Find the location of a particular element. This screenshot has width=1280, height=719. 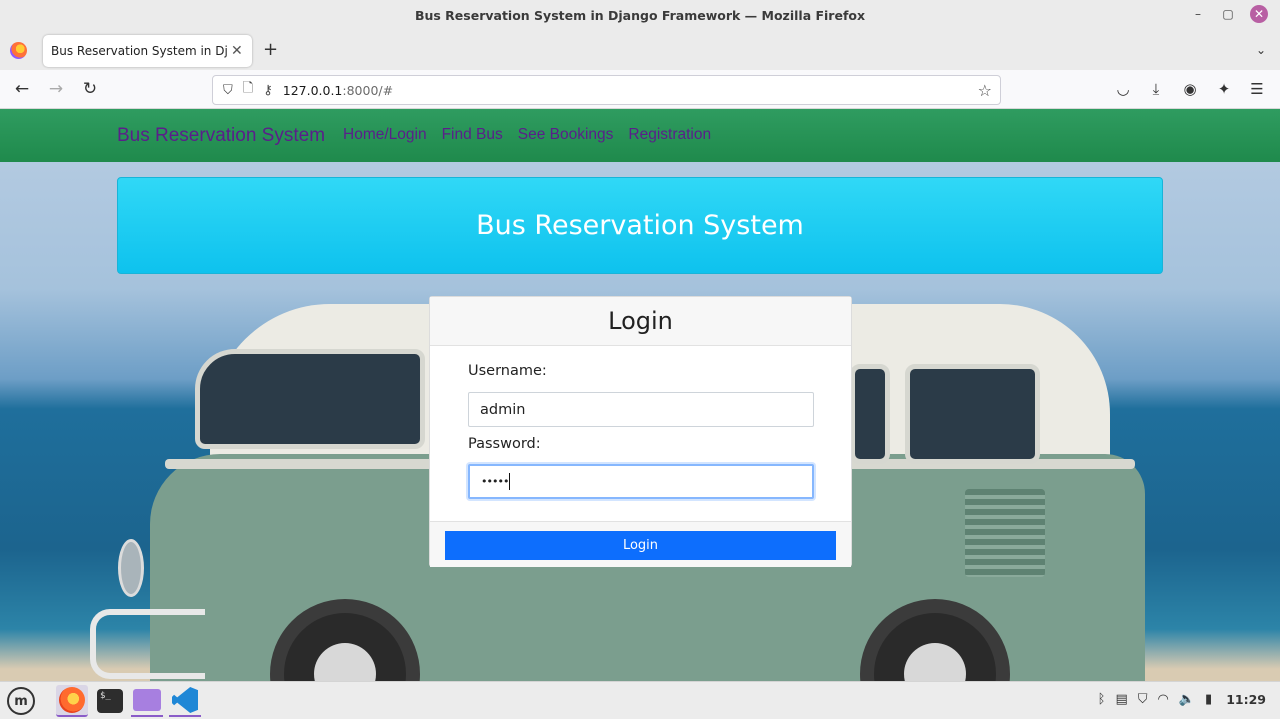

page-icon: 🗋 is located at coordinates (248, 90).